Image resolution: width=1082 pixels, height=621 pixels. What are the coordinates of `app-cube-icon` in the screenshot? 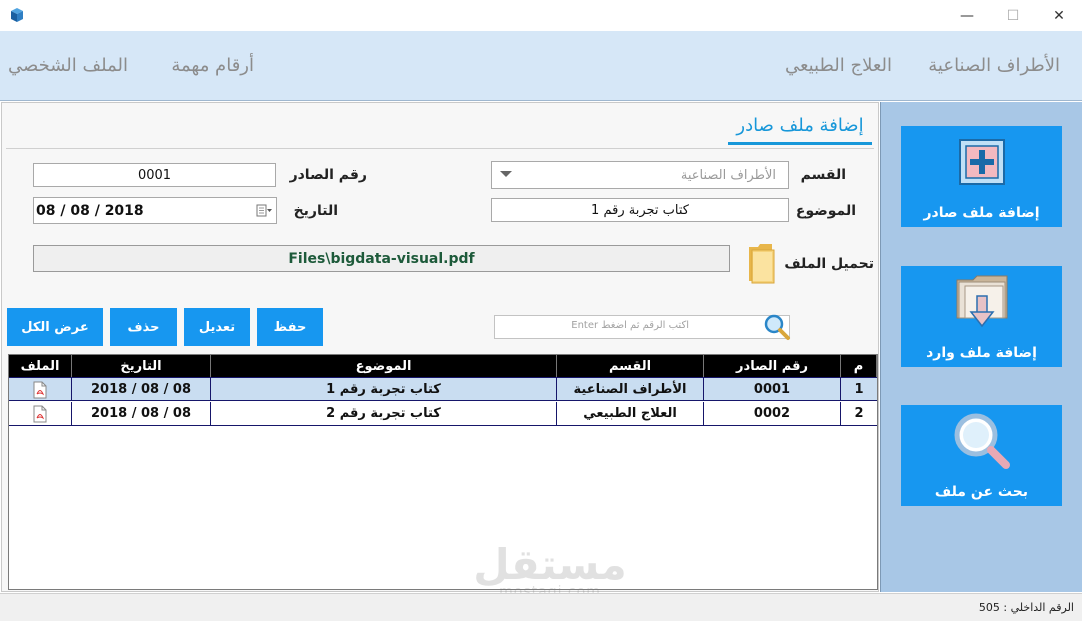 It's located at (17, 15).